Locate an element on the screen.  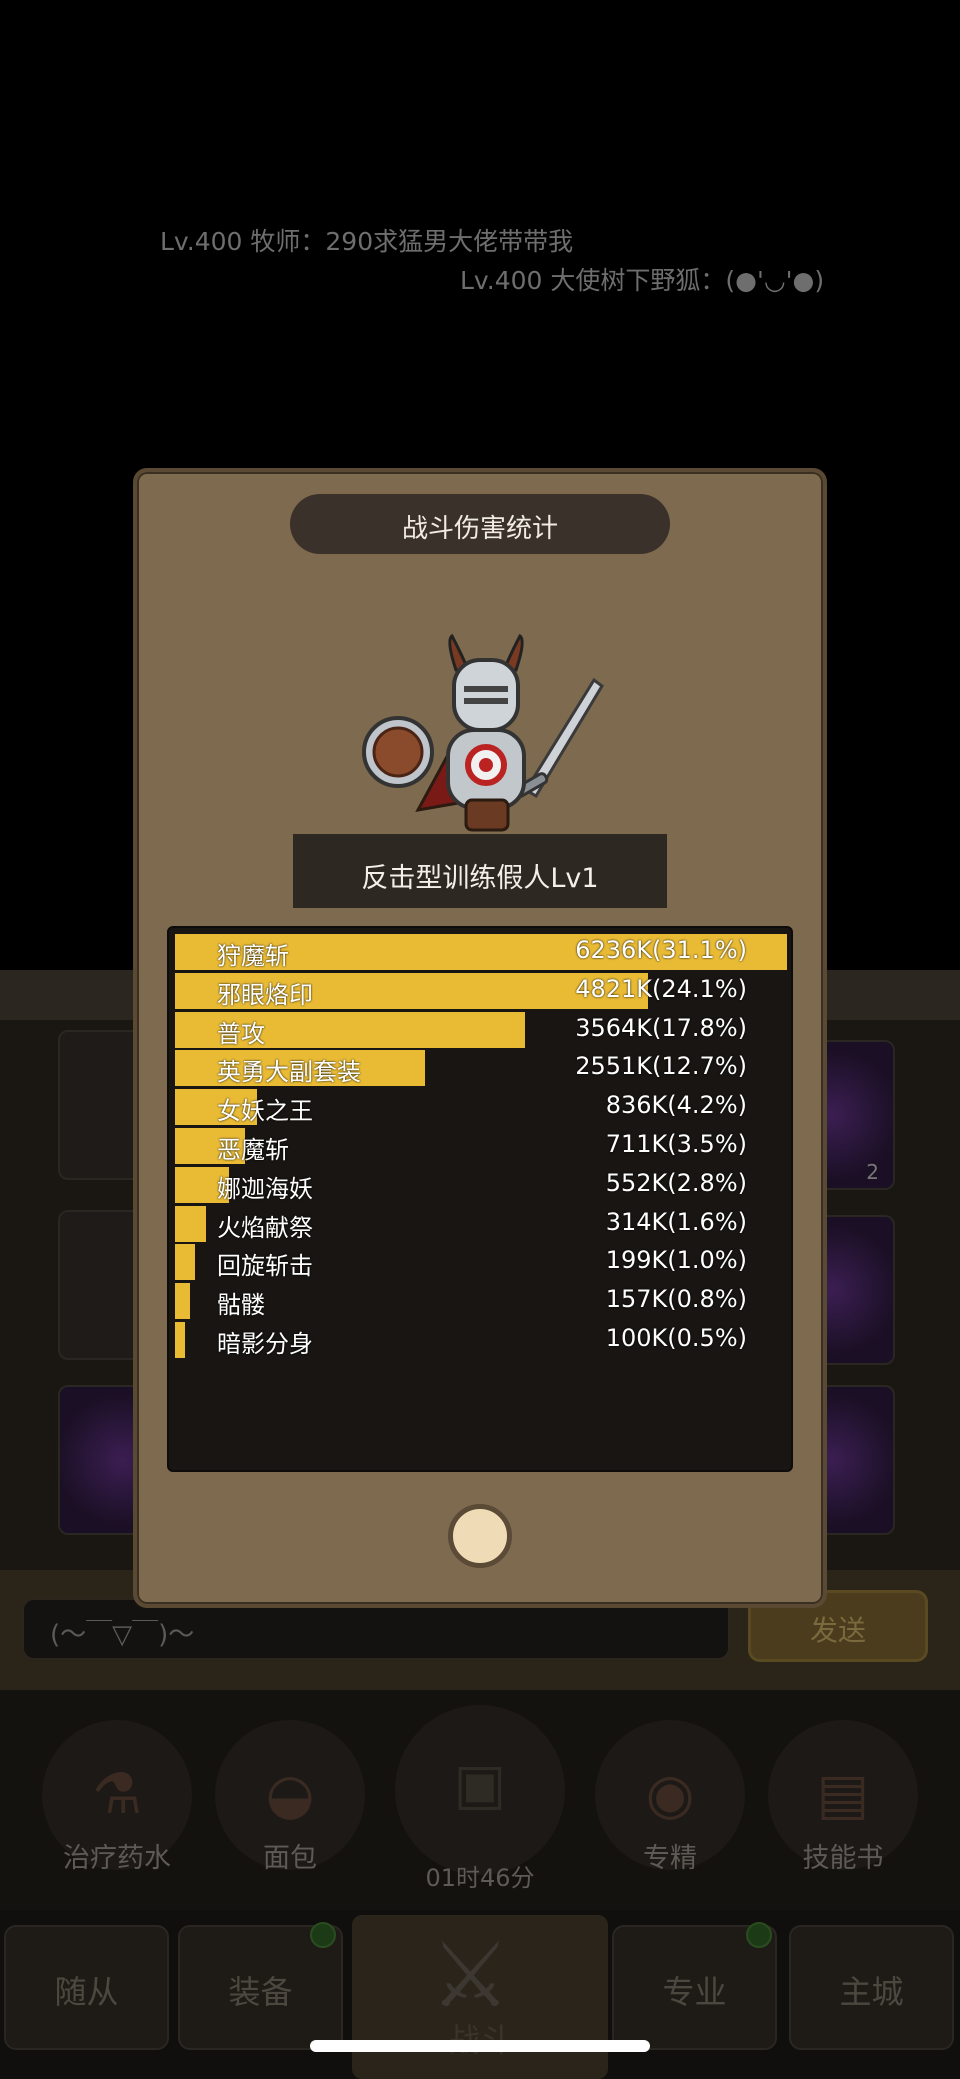
damage-row: 骷髅 157K(0.8%) is located at coordinates (481, 1301).